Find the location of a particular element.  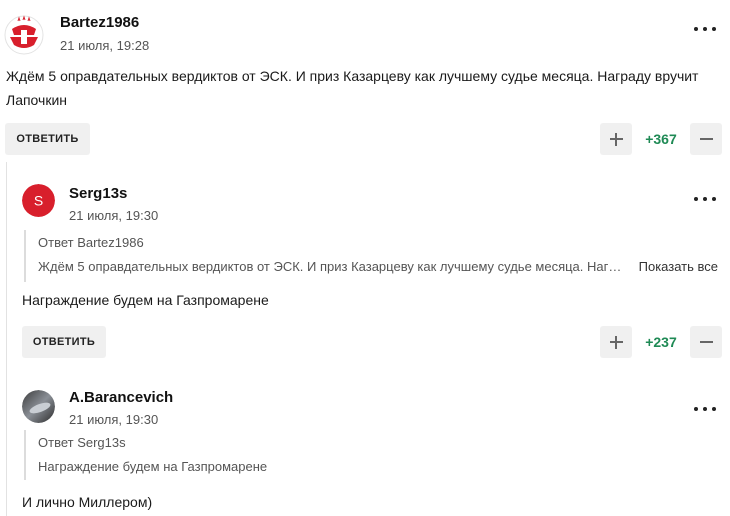

comment-actions: ОТВЕТИТЬ +367 is located at coordinates (363, 139).